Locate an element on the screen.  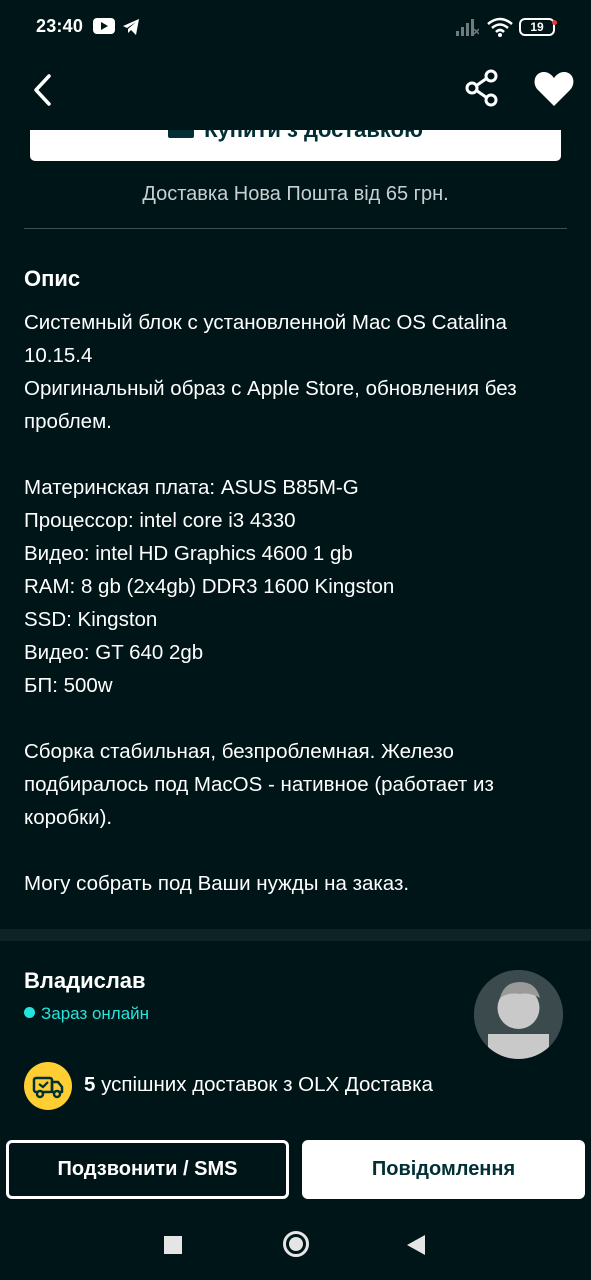
battery-alert-dot is located at coordinates (554, 22).